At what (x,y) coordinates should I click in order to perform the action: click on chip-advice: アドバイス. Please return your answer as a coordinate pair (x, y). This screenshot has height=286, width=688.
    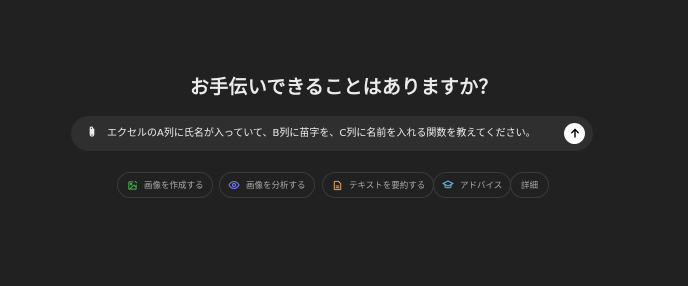
    Looking at the image, I should click on (472, 185).